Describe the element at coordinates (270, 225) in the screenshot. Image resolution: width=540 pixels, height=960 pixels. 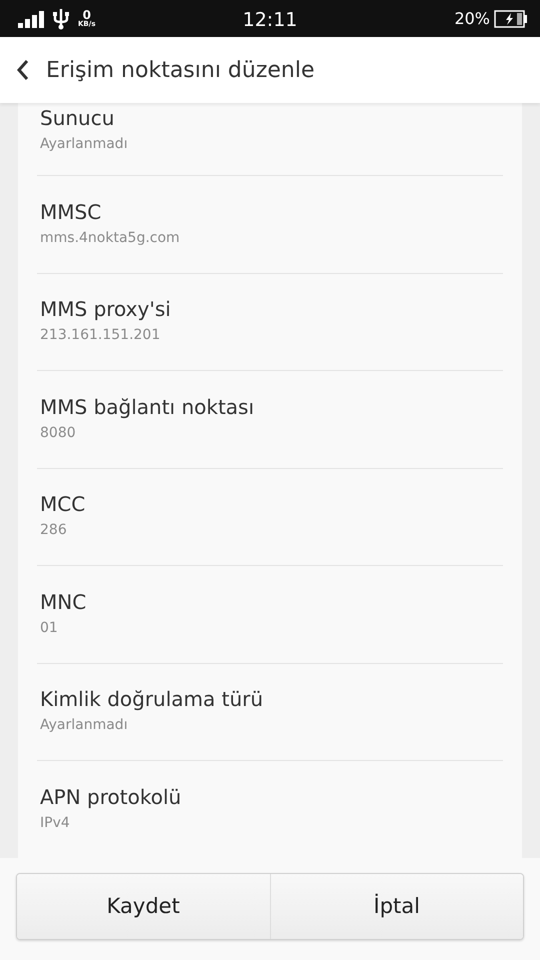
I see `setting-row: MMSC mms.4nokta5g.com` at that location.